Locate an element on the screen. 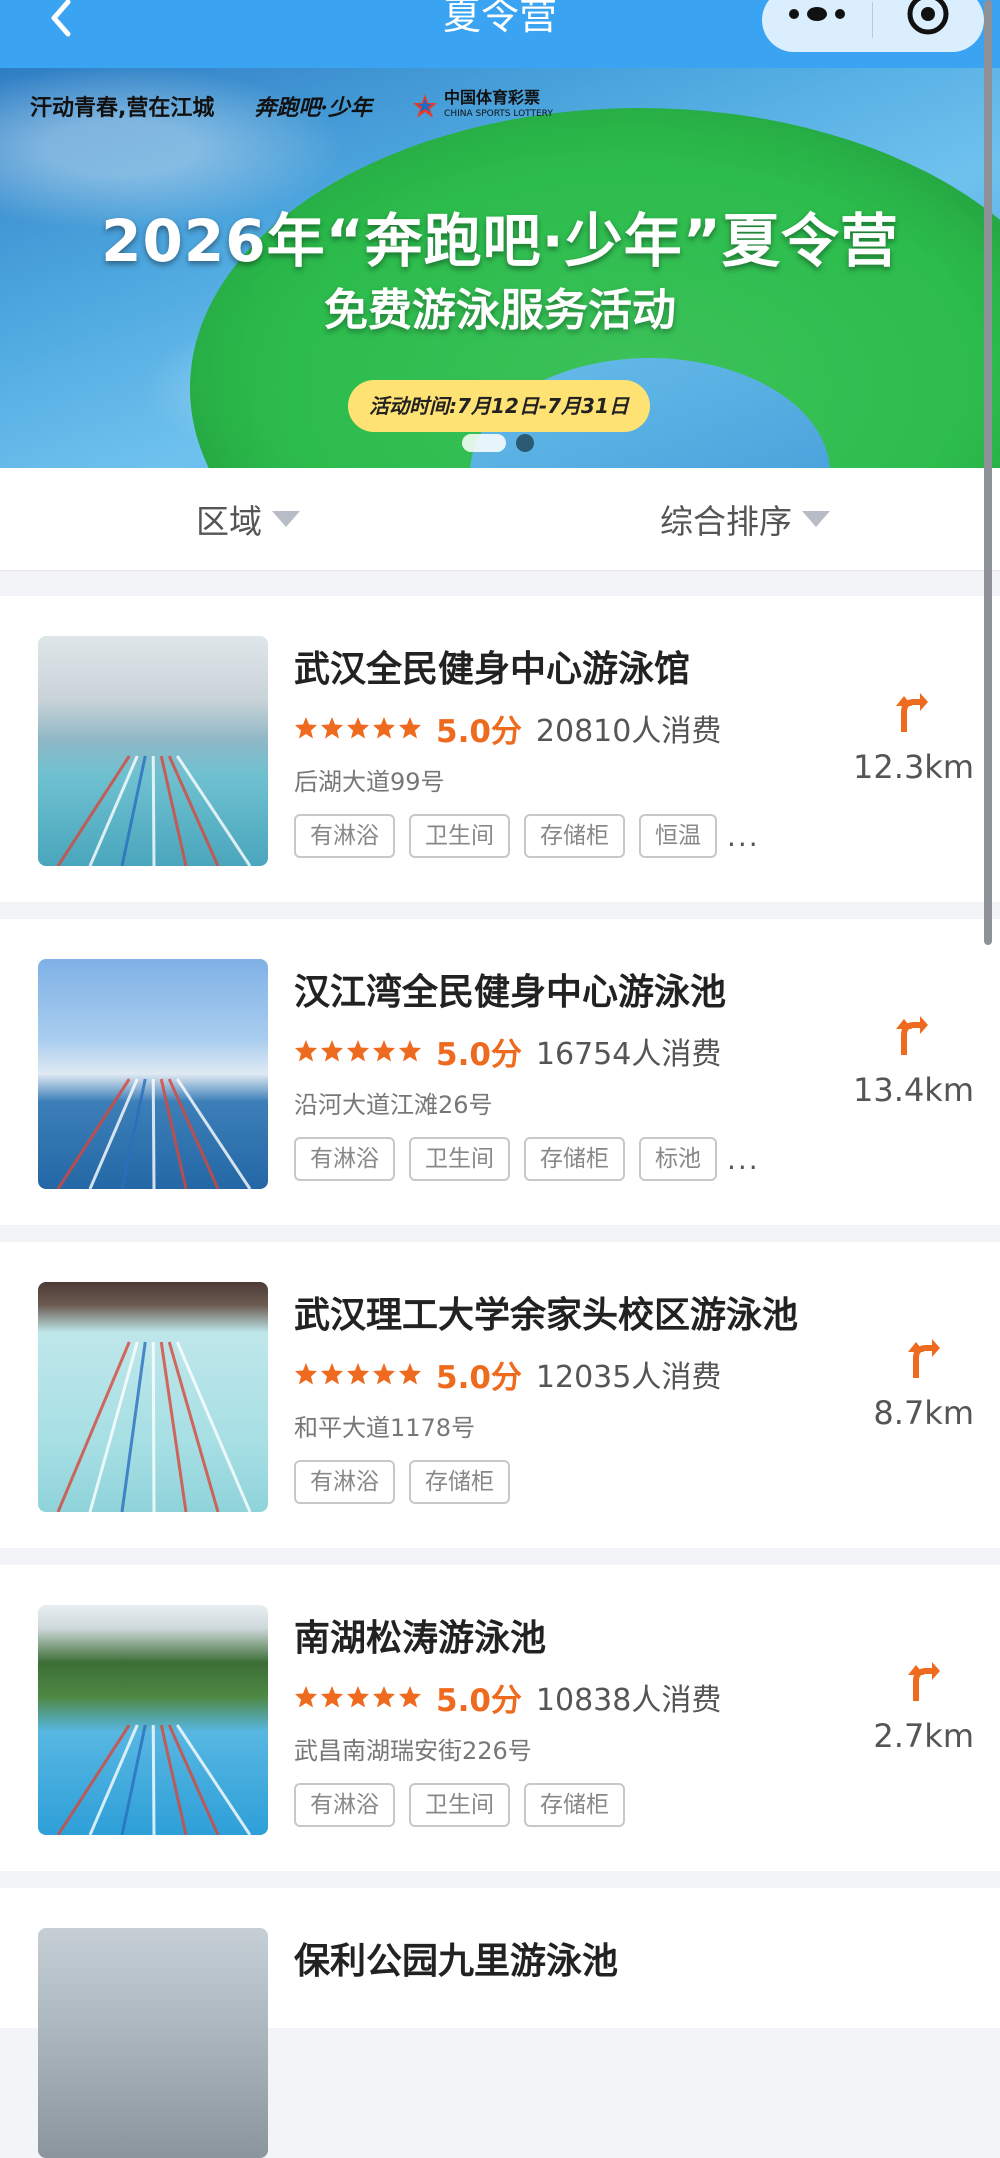 The image size is (1000, 2158). rating-row: 5.0分 20810人消费 is located at coordinates (508, 729).